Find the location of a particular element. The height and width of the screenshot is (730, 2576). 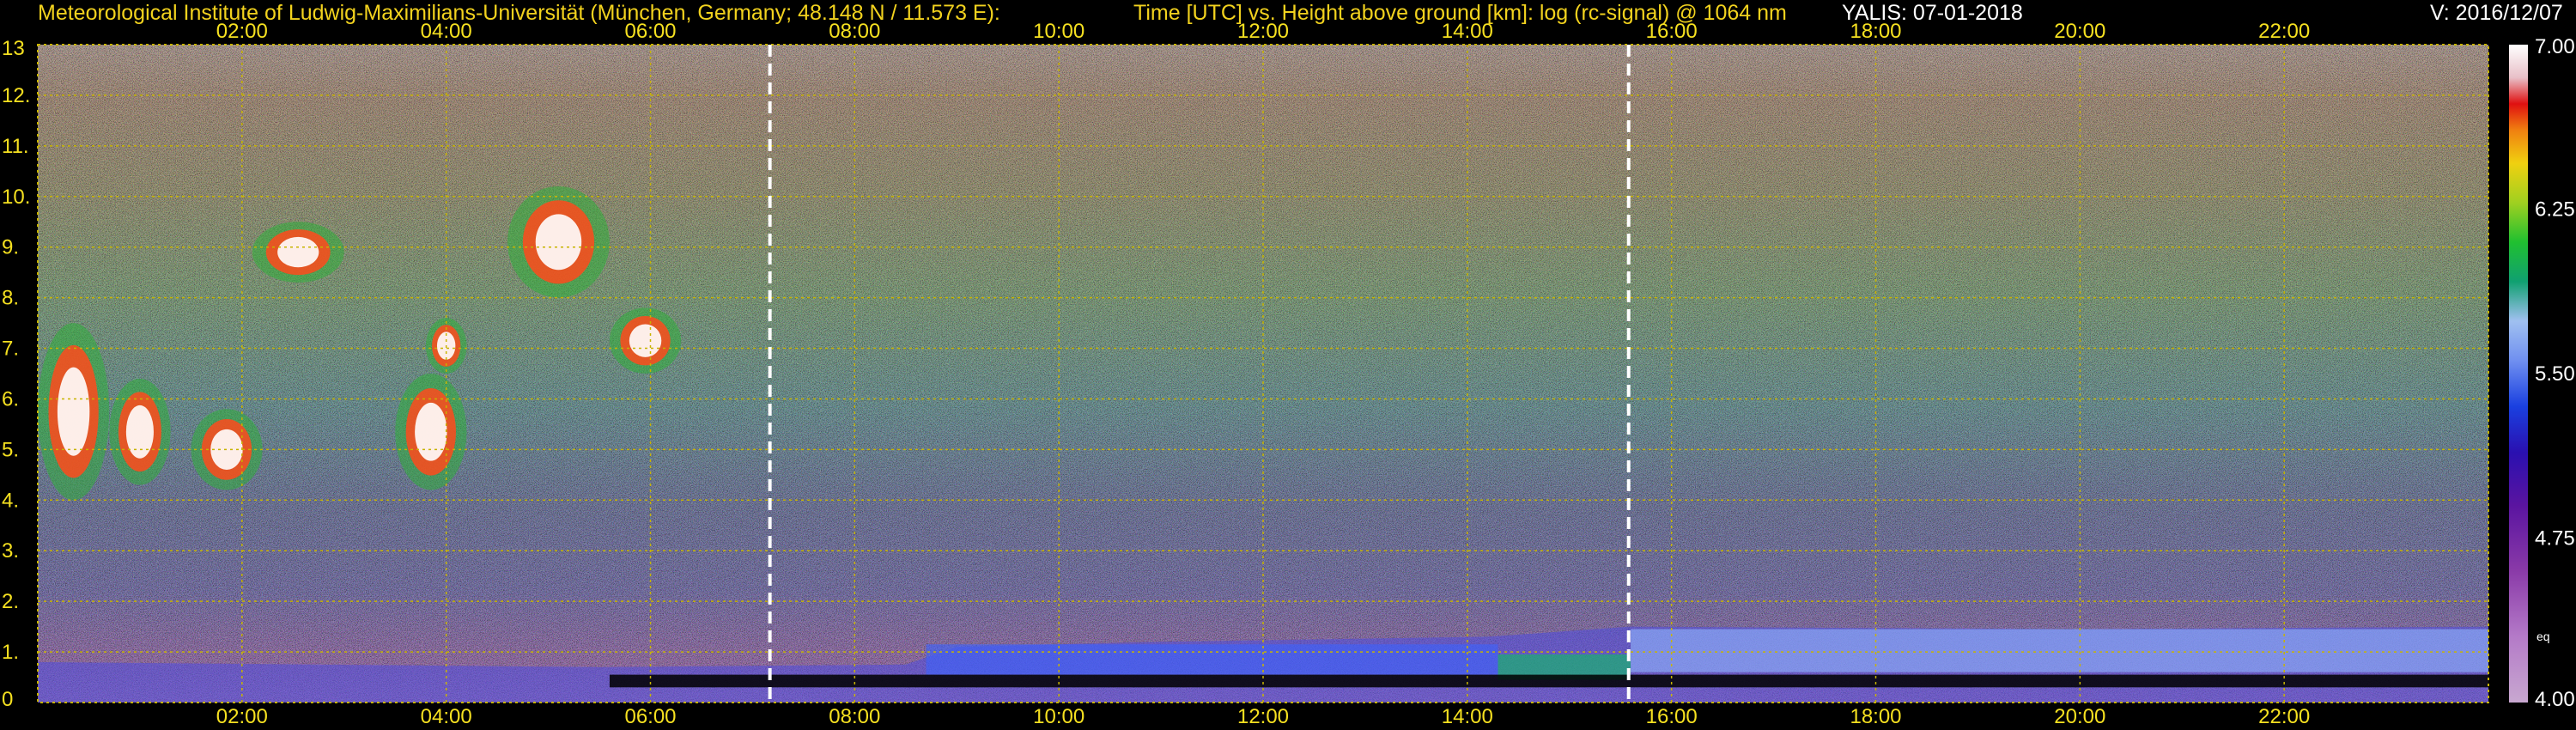

x-tick-label-top: 18:00 is located at coordinates (1875, 31).